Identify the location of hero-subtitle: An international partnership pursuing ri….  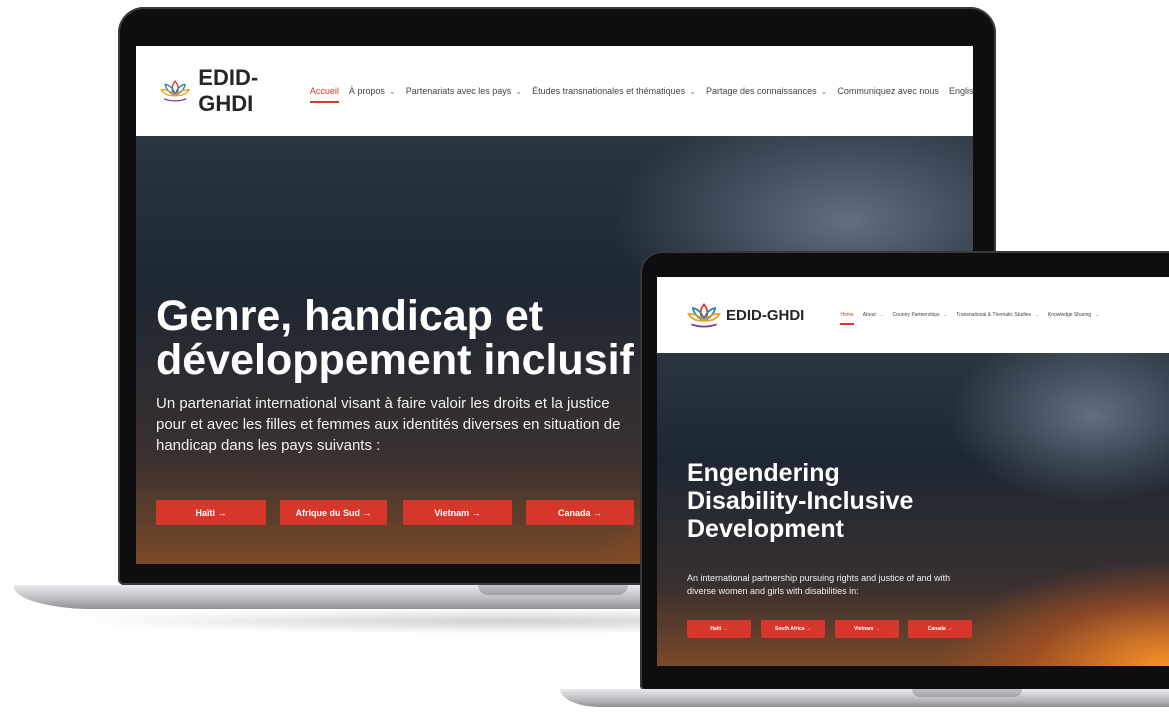
(819, 584).